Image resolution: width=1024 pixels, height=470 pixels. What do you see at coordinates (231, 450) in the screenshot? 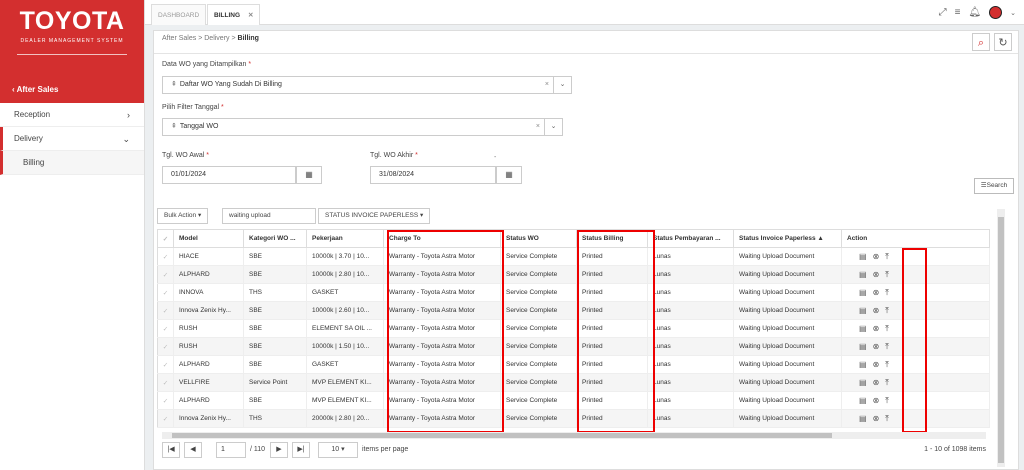
I see `page-number-input: 1` at bounding box center [231, 450].